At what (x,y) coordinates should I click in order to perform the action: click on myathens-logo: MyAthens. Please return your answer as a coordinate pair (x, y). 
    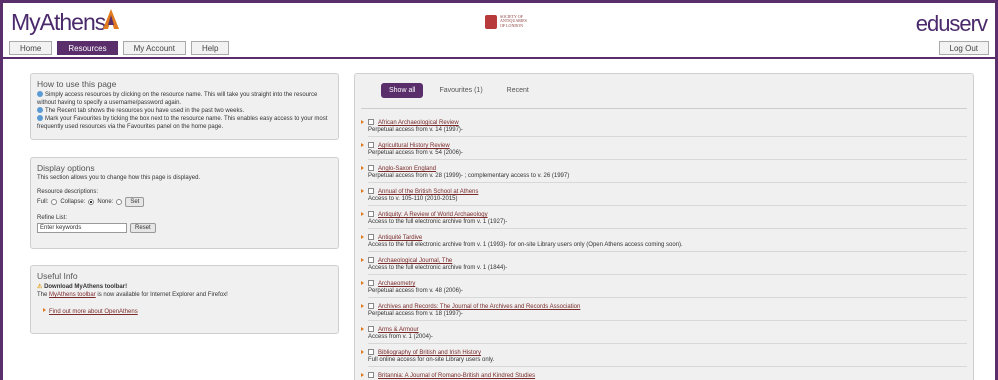
    Looking at the image, I should click on (58, 22).